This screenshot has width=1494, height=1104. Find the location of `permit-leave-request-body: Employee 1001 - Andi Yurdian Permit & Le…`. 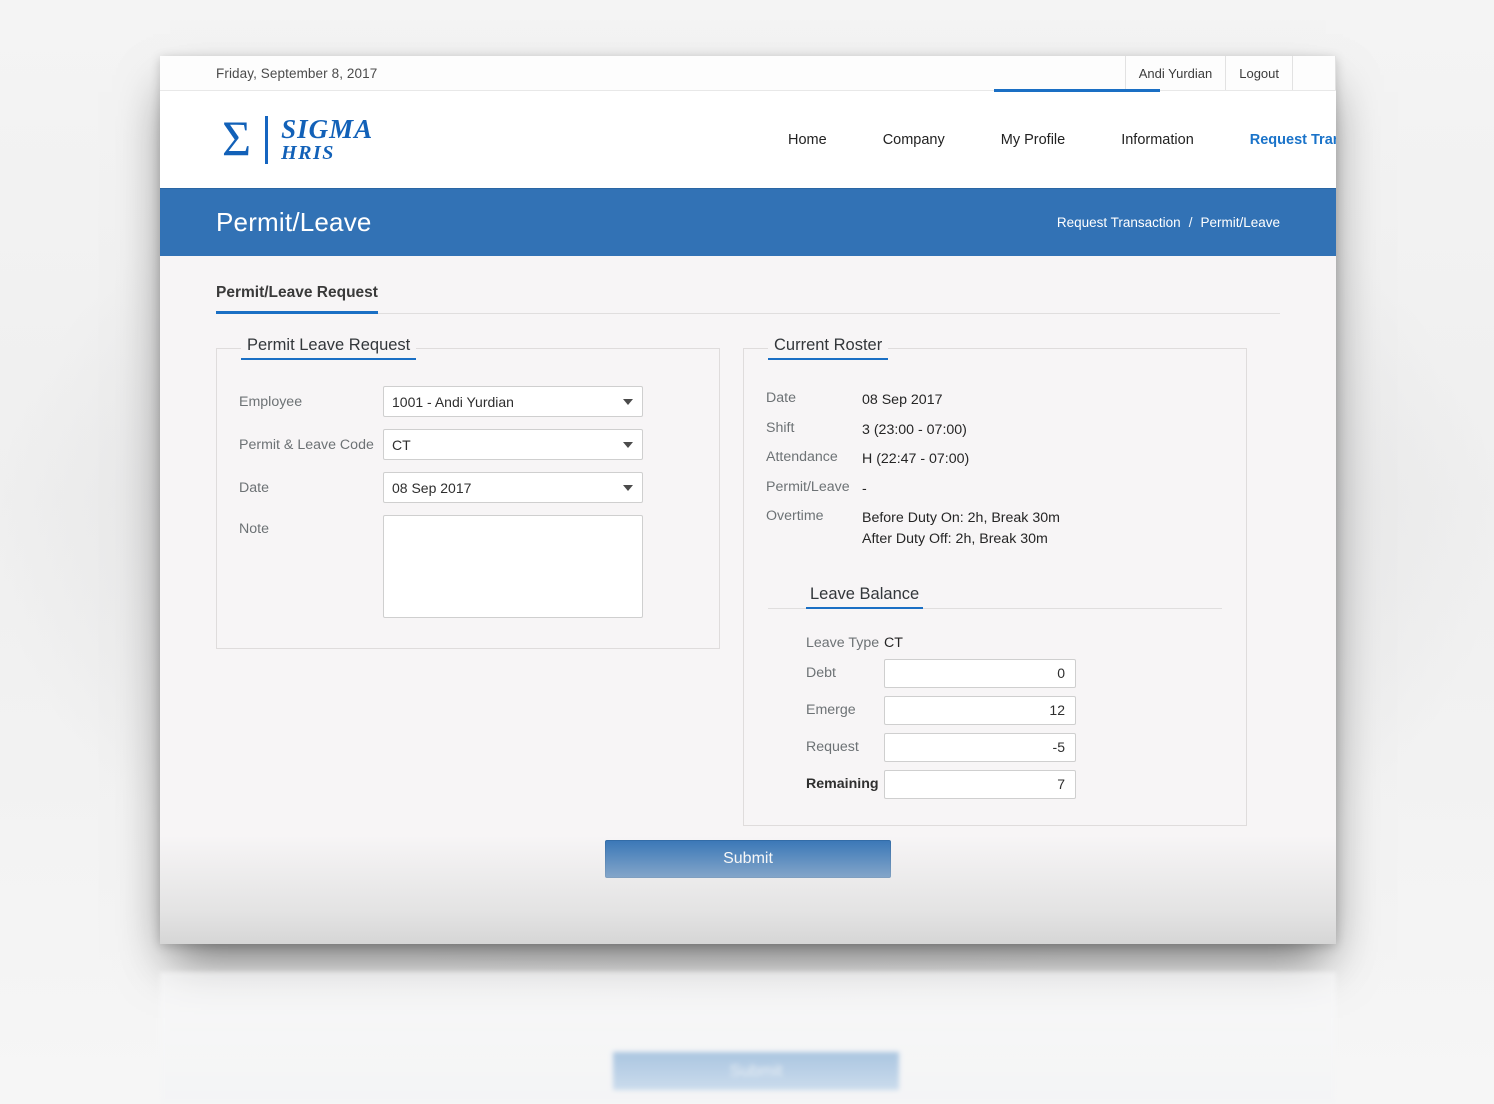

permit-leave-request-body: Employee 1001 - Andi Yurdian Permit & Le… is located at coordinates (468, 489).